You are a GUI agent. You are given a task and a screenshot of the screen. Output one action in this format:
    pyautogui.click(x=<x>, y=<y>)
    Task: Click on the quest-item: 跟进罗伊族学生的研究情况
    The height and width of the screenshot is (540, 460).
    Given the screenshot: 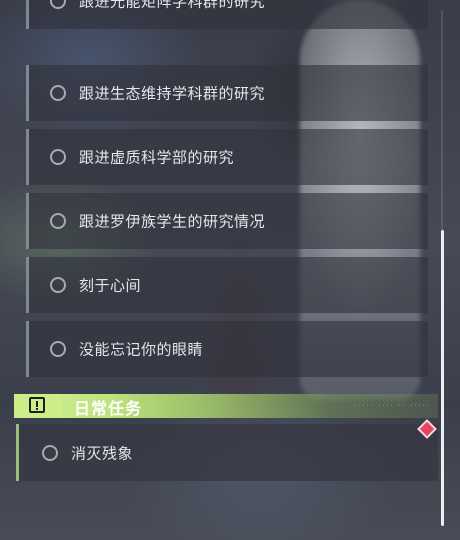 What is the action you would take?
    pyautogui.click(x=227, y=221)
    